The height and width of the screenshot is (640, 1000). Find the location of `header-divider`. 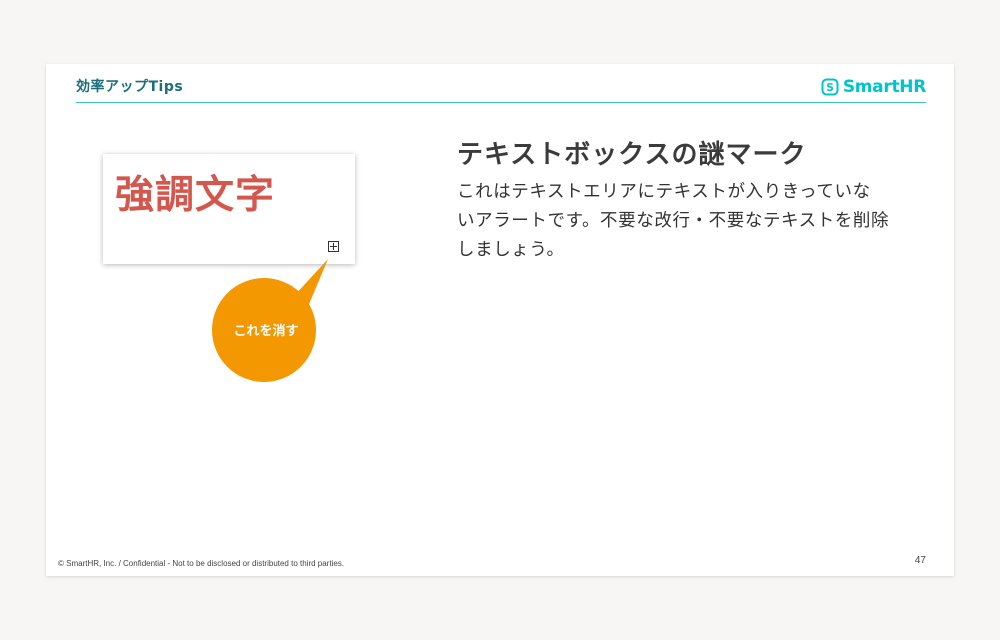

header-divider is located at coordinates (501, 102).